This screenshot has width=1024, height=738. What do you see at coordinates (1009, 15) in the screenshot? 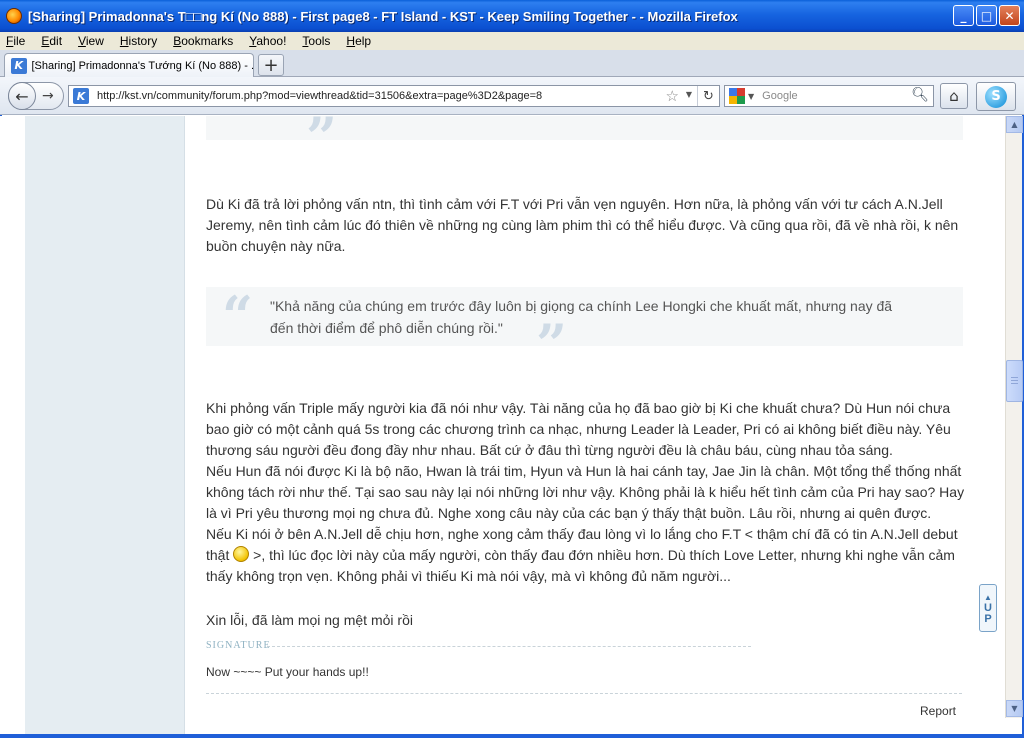
I see `close-button: ✕` at bounding box center [1009, 15].